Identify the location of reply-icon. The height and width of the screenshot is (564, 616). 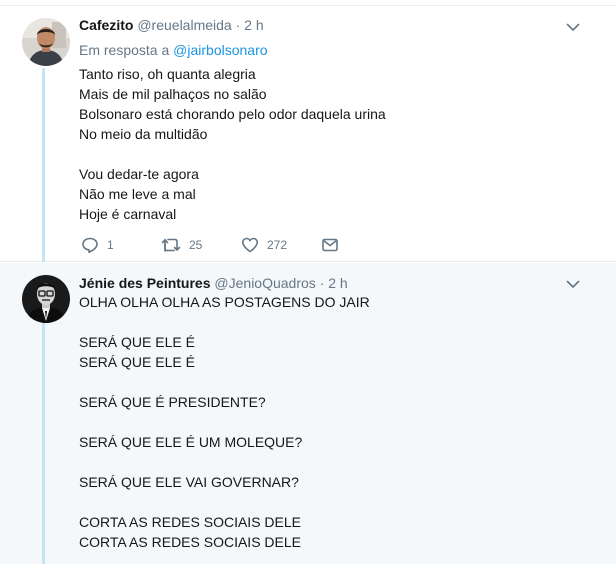
(90, 245).